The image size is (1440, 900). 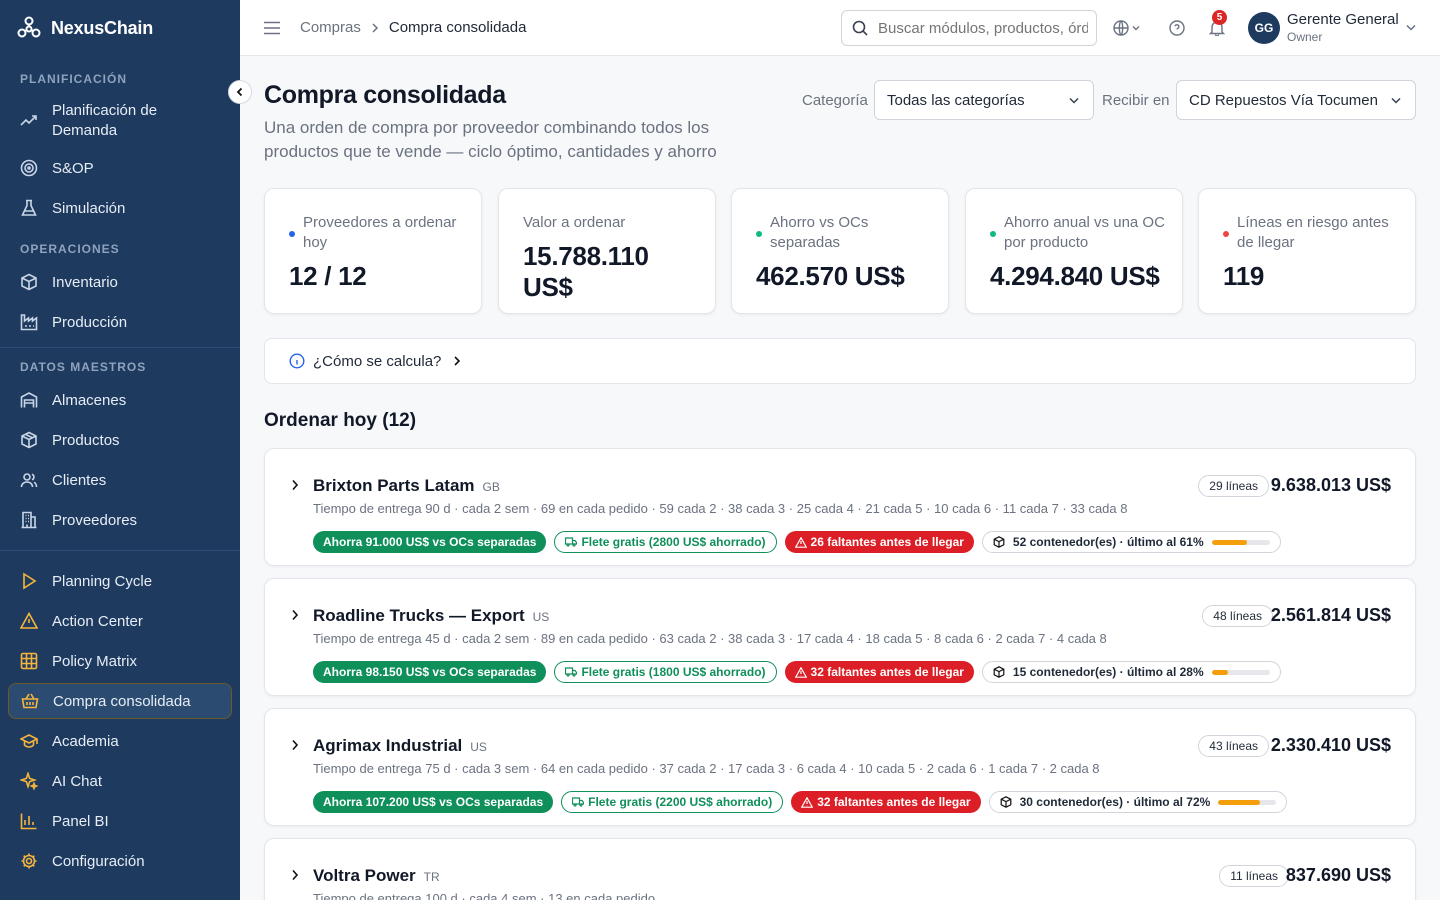 What do you see at coordinates (1229, 542) in the screenshot?
I see `container-fill` at bounding box center [1229, 542].